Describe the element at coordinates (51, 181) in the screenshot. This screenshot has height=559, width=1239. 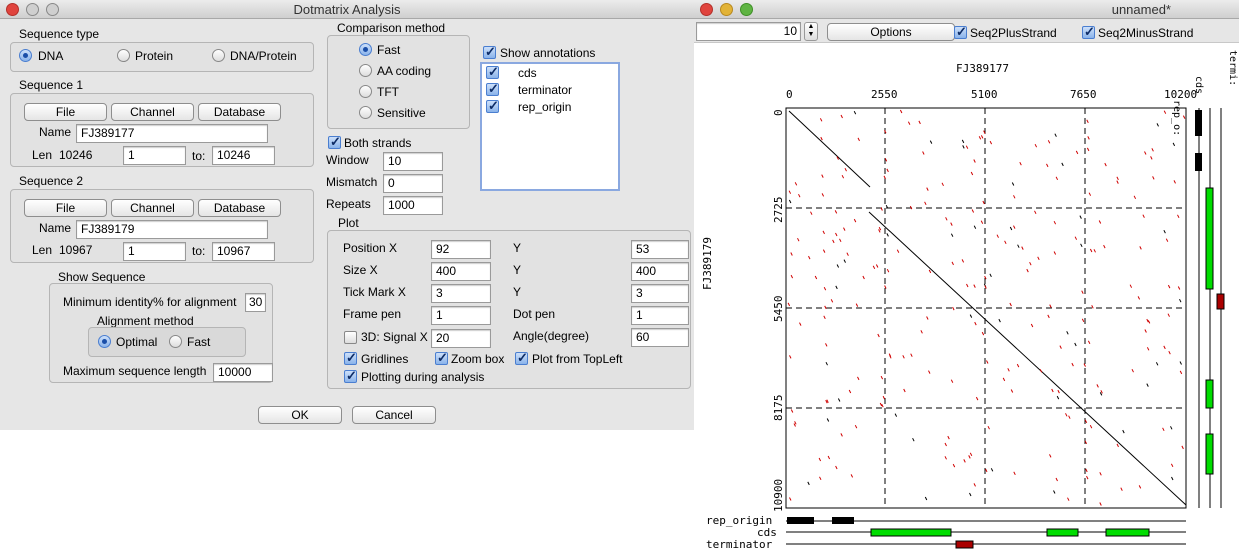
I see `sequence2-label: Sequence 2` at that location.